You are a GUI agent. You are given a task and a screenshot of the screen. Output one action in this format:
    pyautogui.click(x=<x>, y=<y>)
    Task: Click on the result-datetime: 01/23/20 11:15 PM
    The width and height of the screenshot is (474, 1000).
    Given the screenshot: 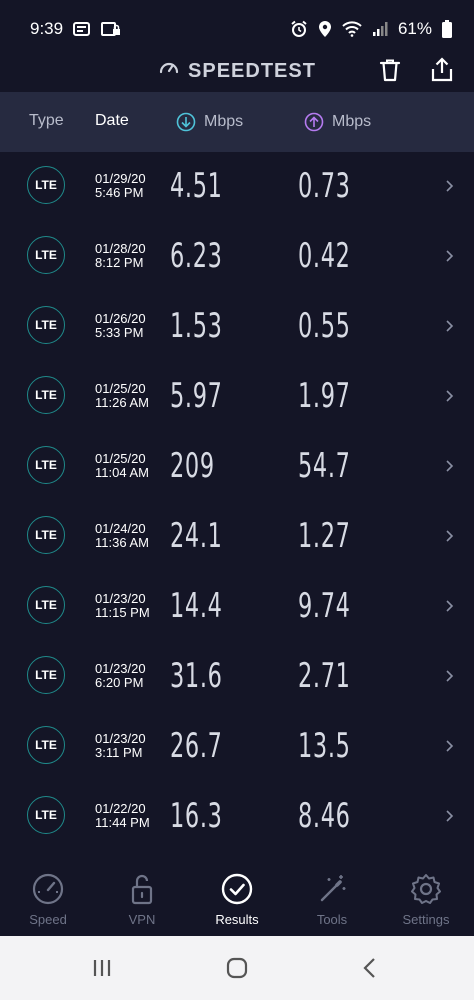 What is the action you would take?
    pyautogui.click(x=122, y=606)
    